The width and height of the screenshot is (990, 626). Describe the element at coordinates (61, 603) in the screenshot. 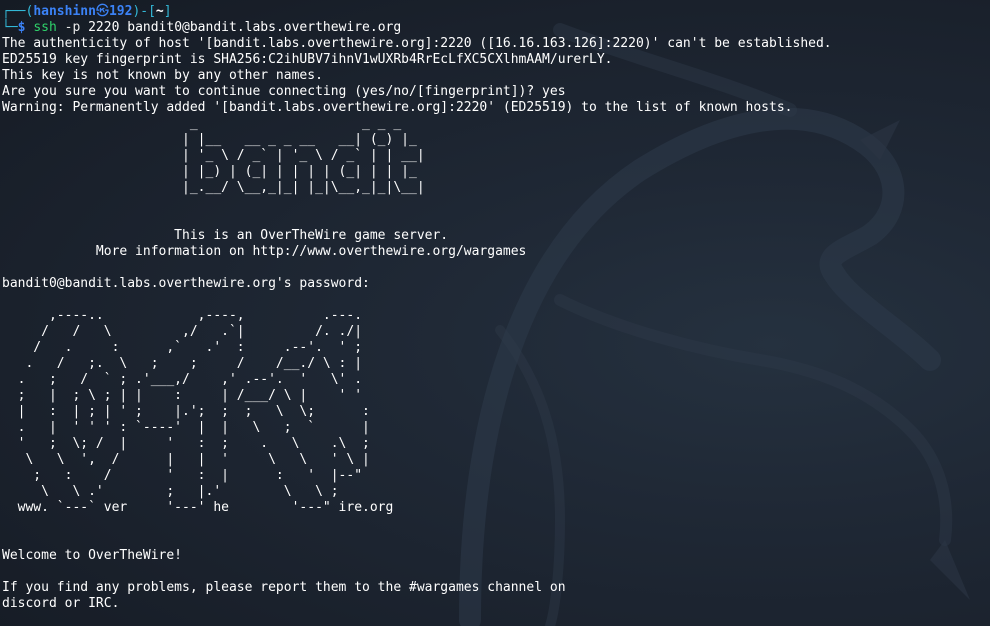

I see `help-message-line: discord or IRC.` at that location.